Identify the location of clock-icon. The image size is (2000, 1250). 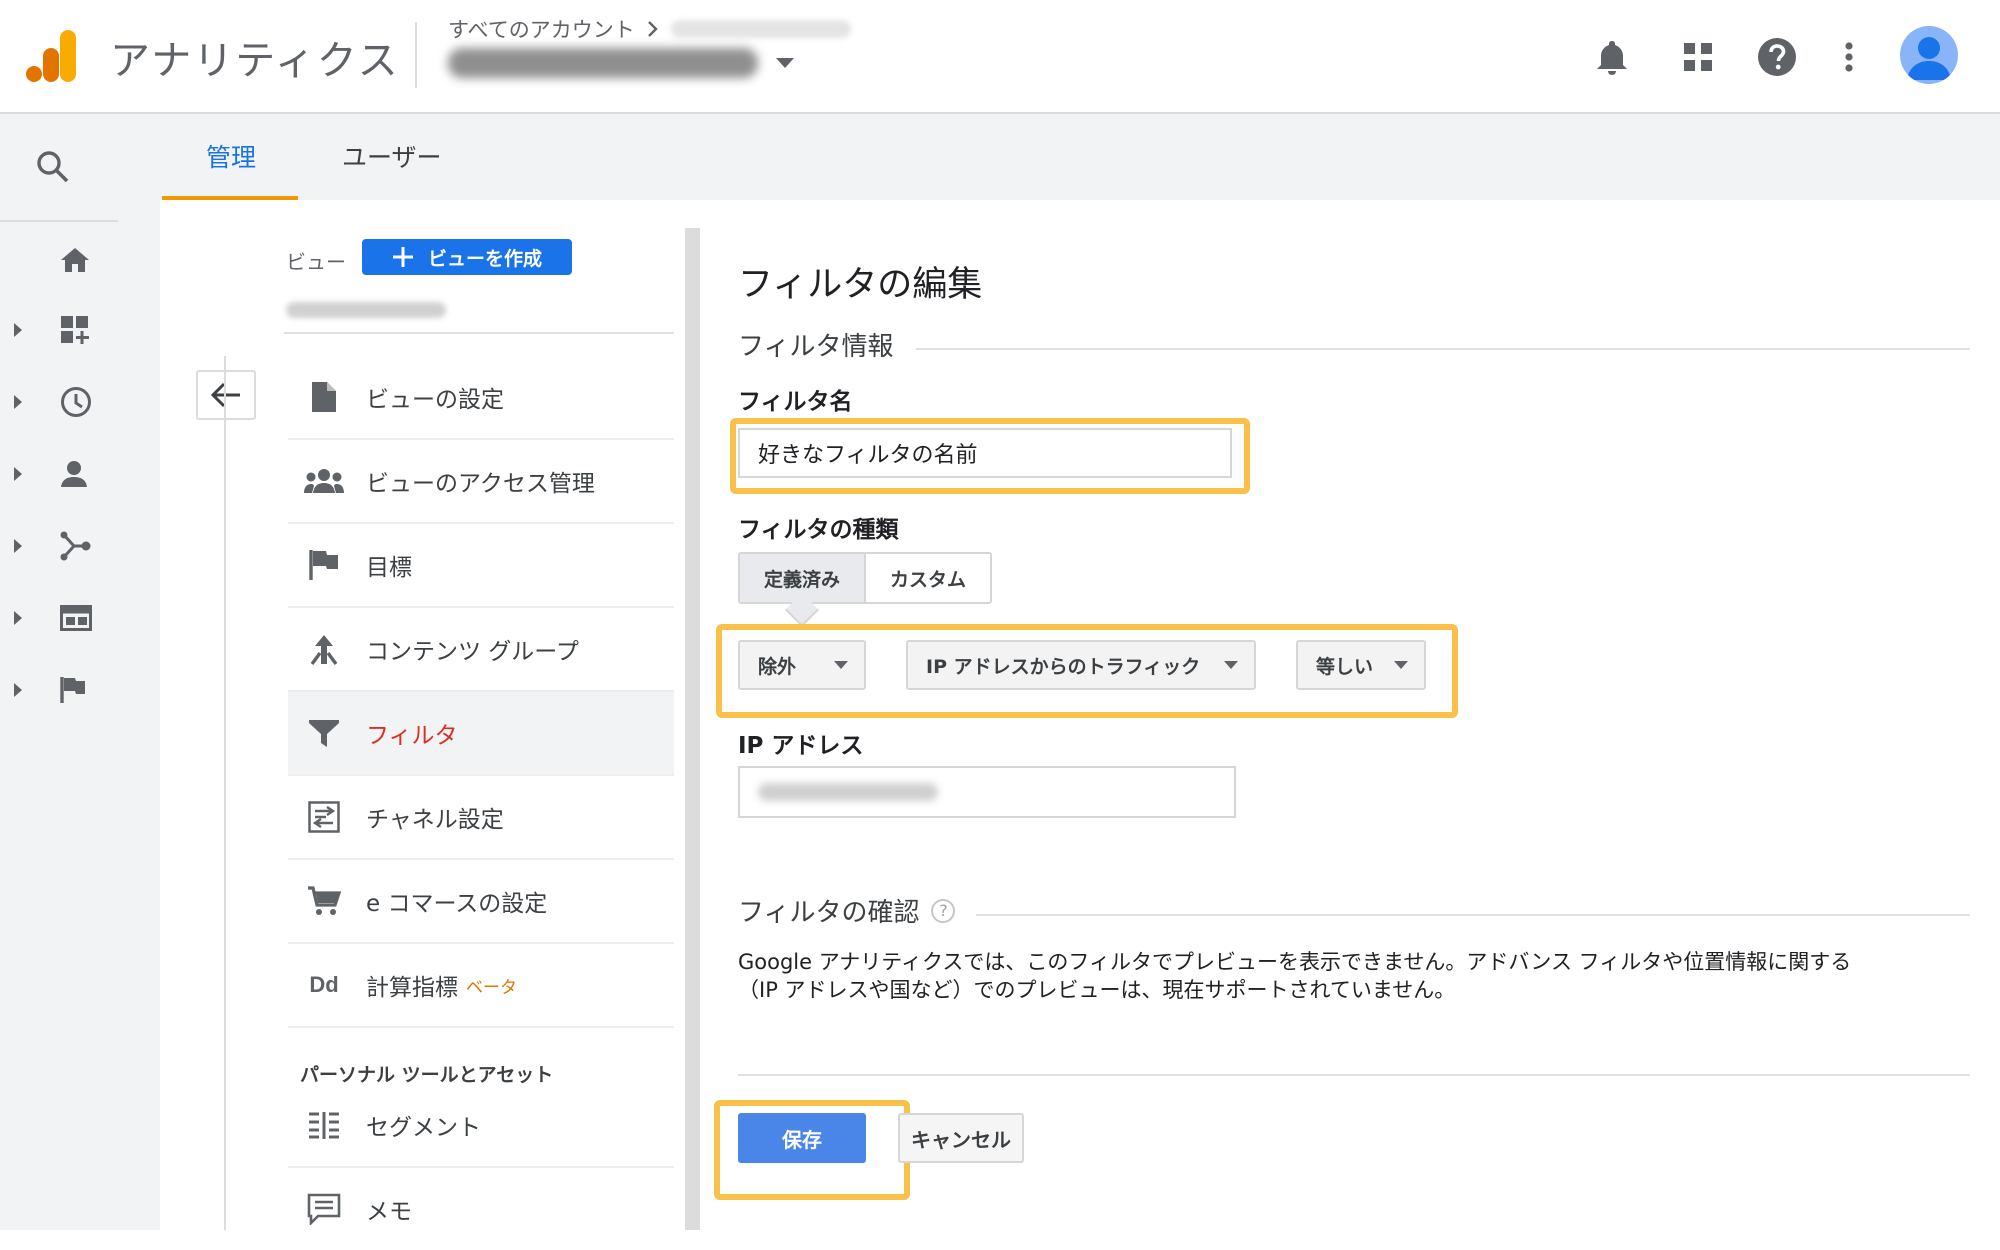
(76, 402).